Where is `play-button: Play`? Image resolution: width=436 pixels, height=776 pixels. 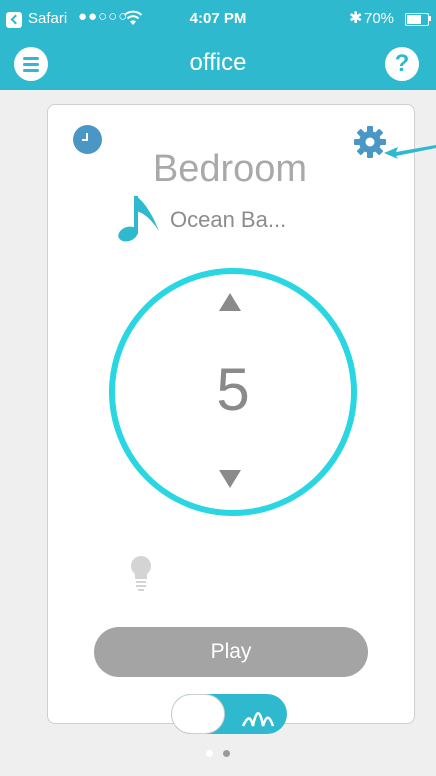
play-button: Play is located at coordinates (231, 652).